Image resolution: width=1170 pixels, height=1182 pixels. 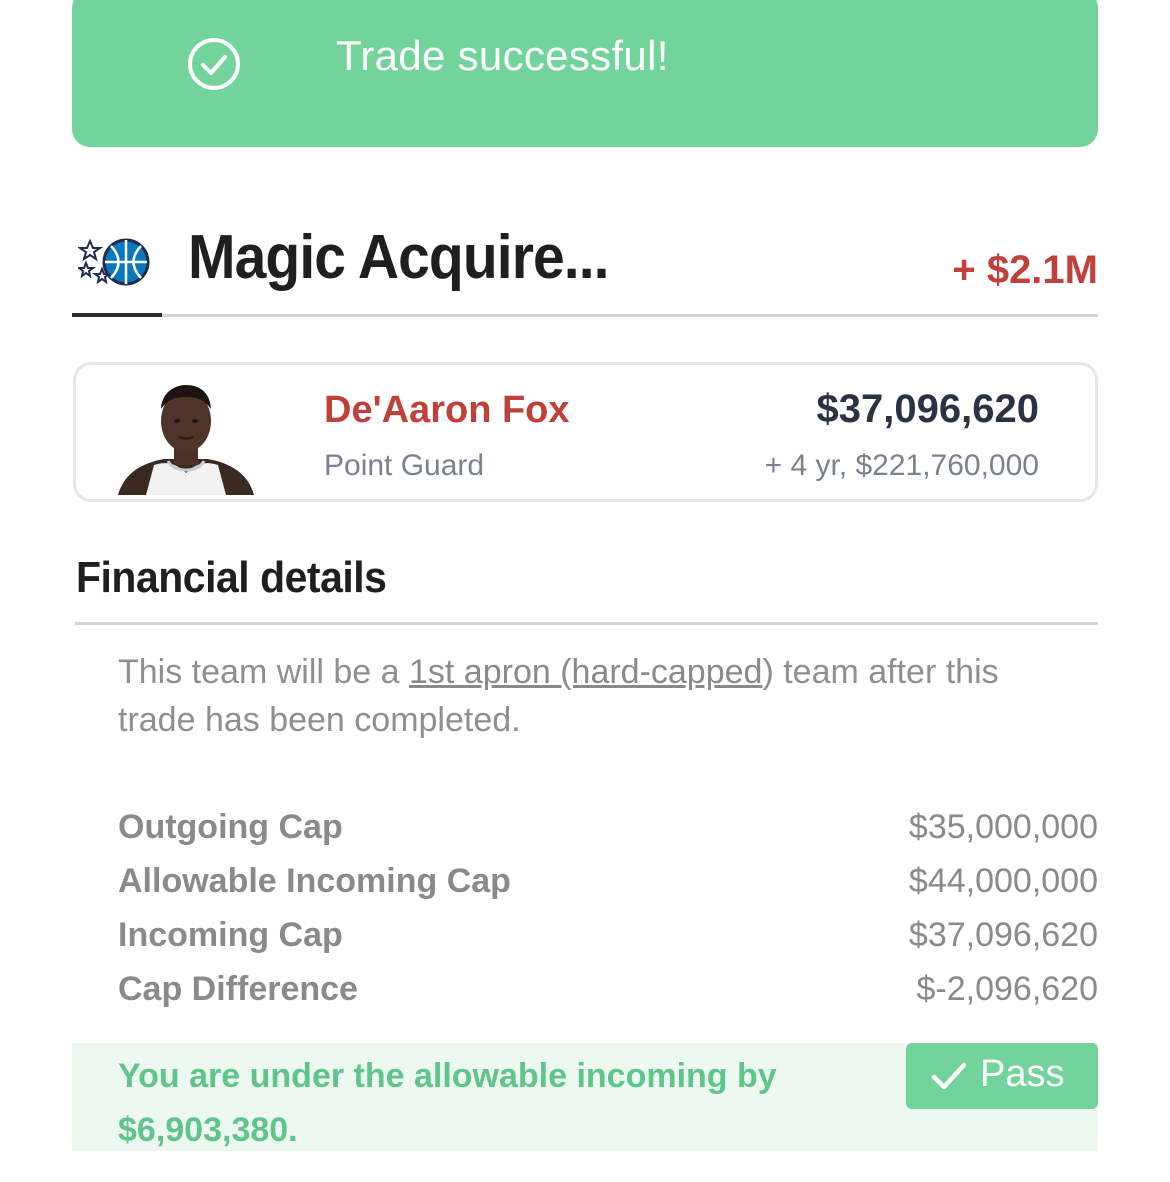 I want to click on row-value: $-2,096,620, so click(x=1007, y=989).